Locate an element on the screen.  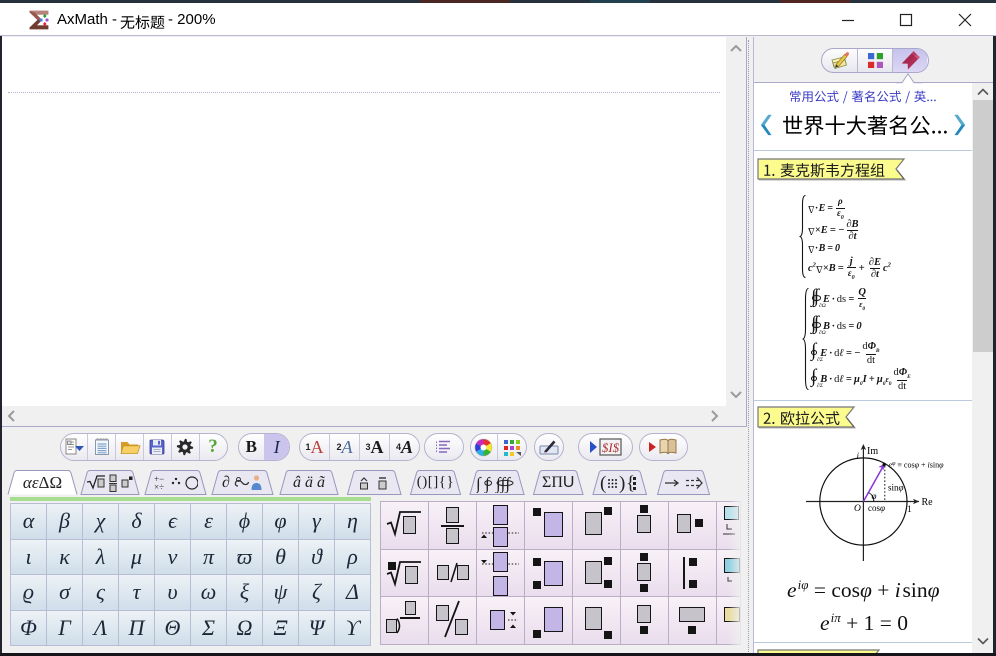
svg-text: Re is located at coordinates (928, 502).